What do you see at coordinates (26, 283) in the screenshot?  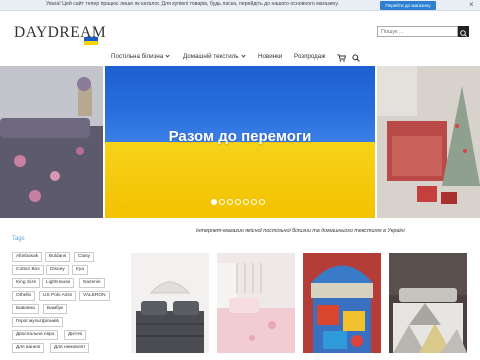 I see `tag-item: King Size` at bounding box center [26, 283].